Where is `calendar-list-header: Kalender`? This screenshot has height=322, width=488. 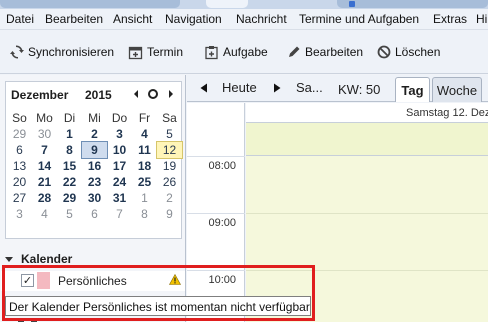 calendar-list-header: Kalender is located at coordinates (38, 259).